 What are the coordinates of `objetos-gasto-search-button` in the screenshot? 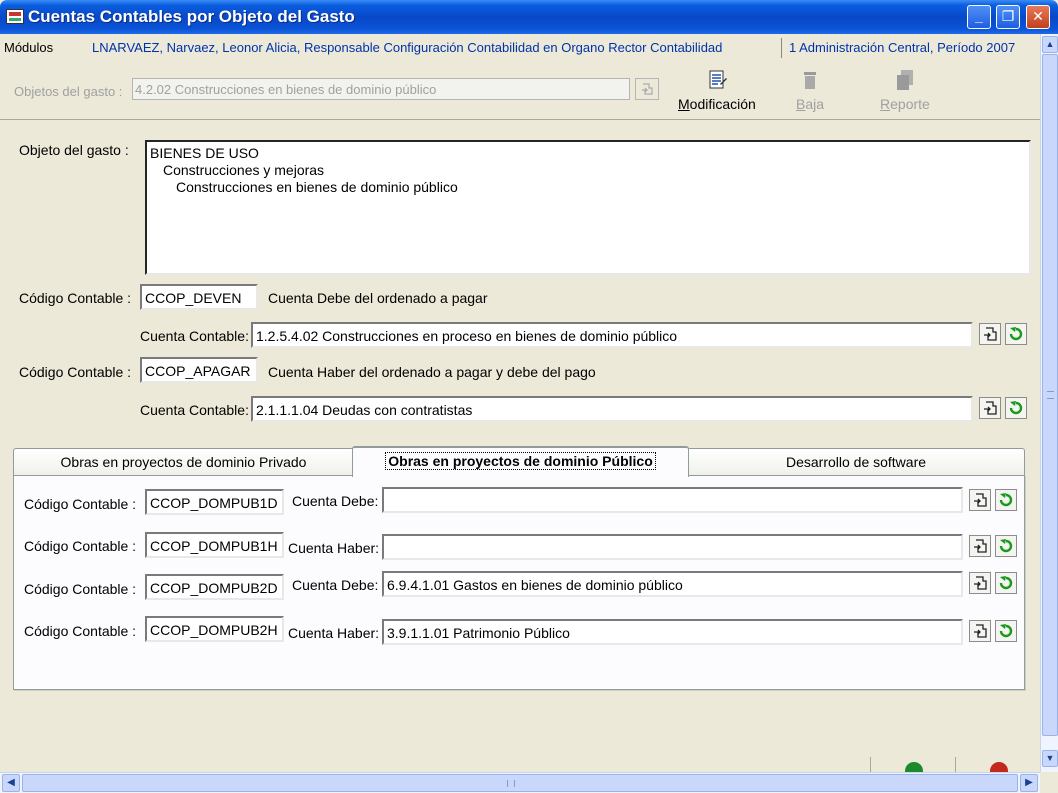 It's located at (647, 89).